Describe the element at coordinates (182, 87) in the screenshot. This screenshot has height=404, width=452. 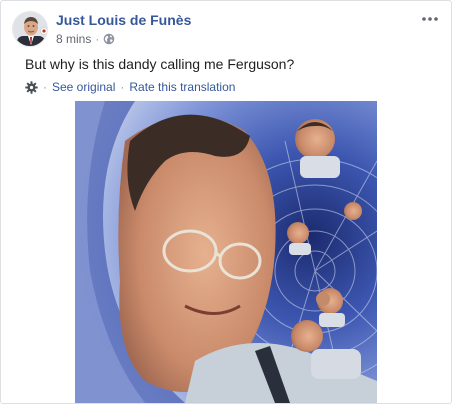
I see `rate-translation-link: Rate this translation` at that location.